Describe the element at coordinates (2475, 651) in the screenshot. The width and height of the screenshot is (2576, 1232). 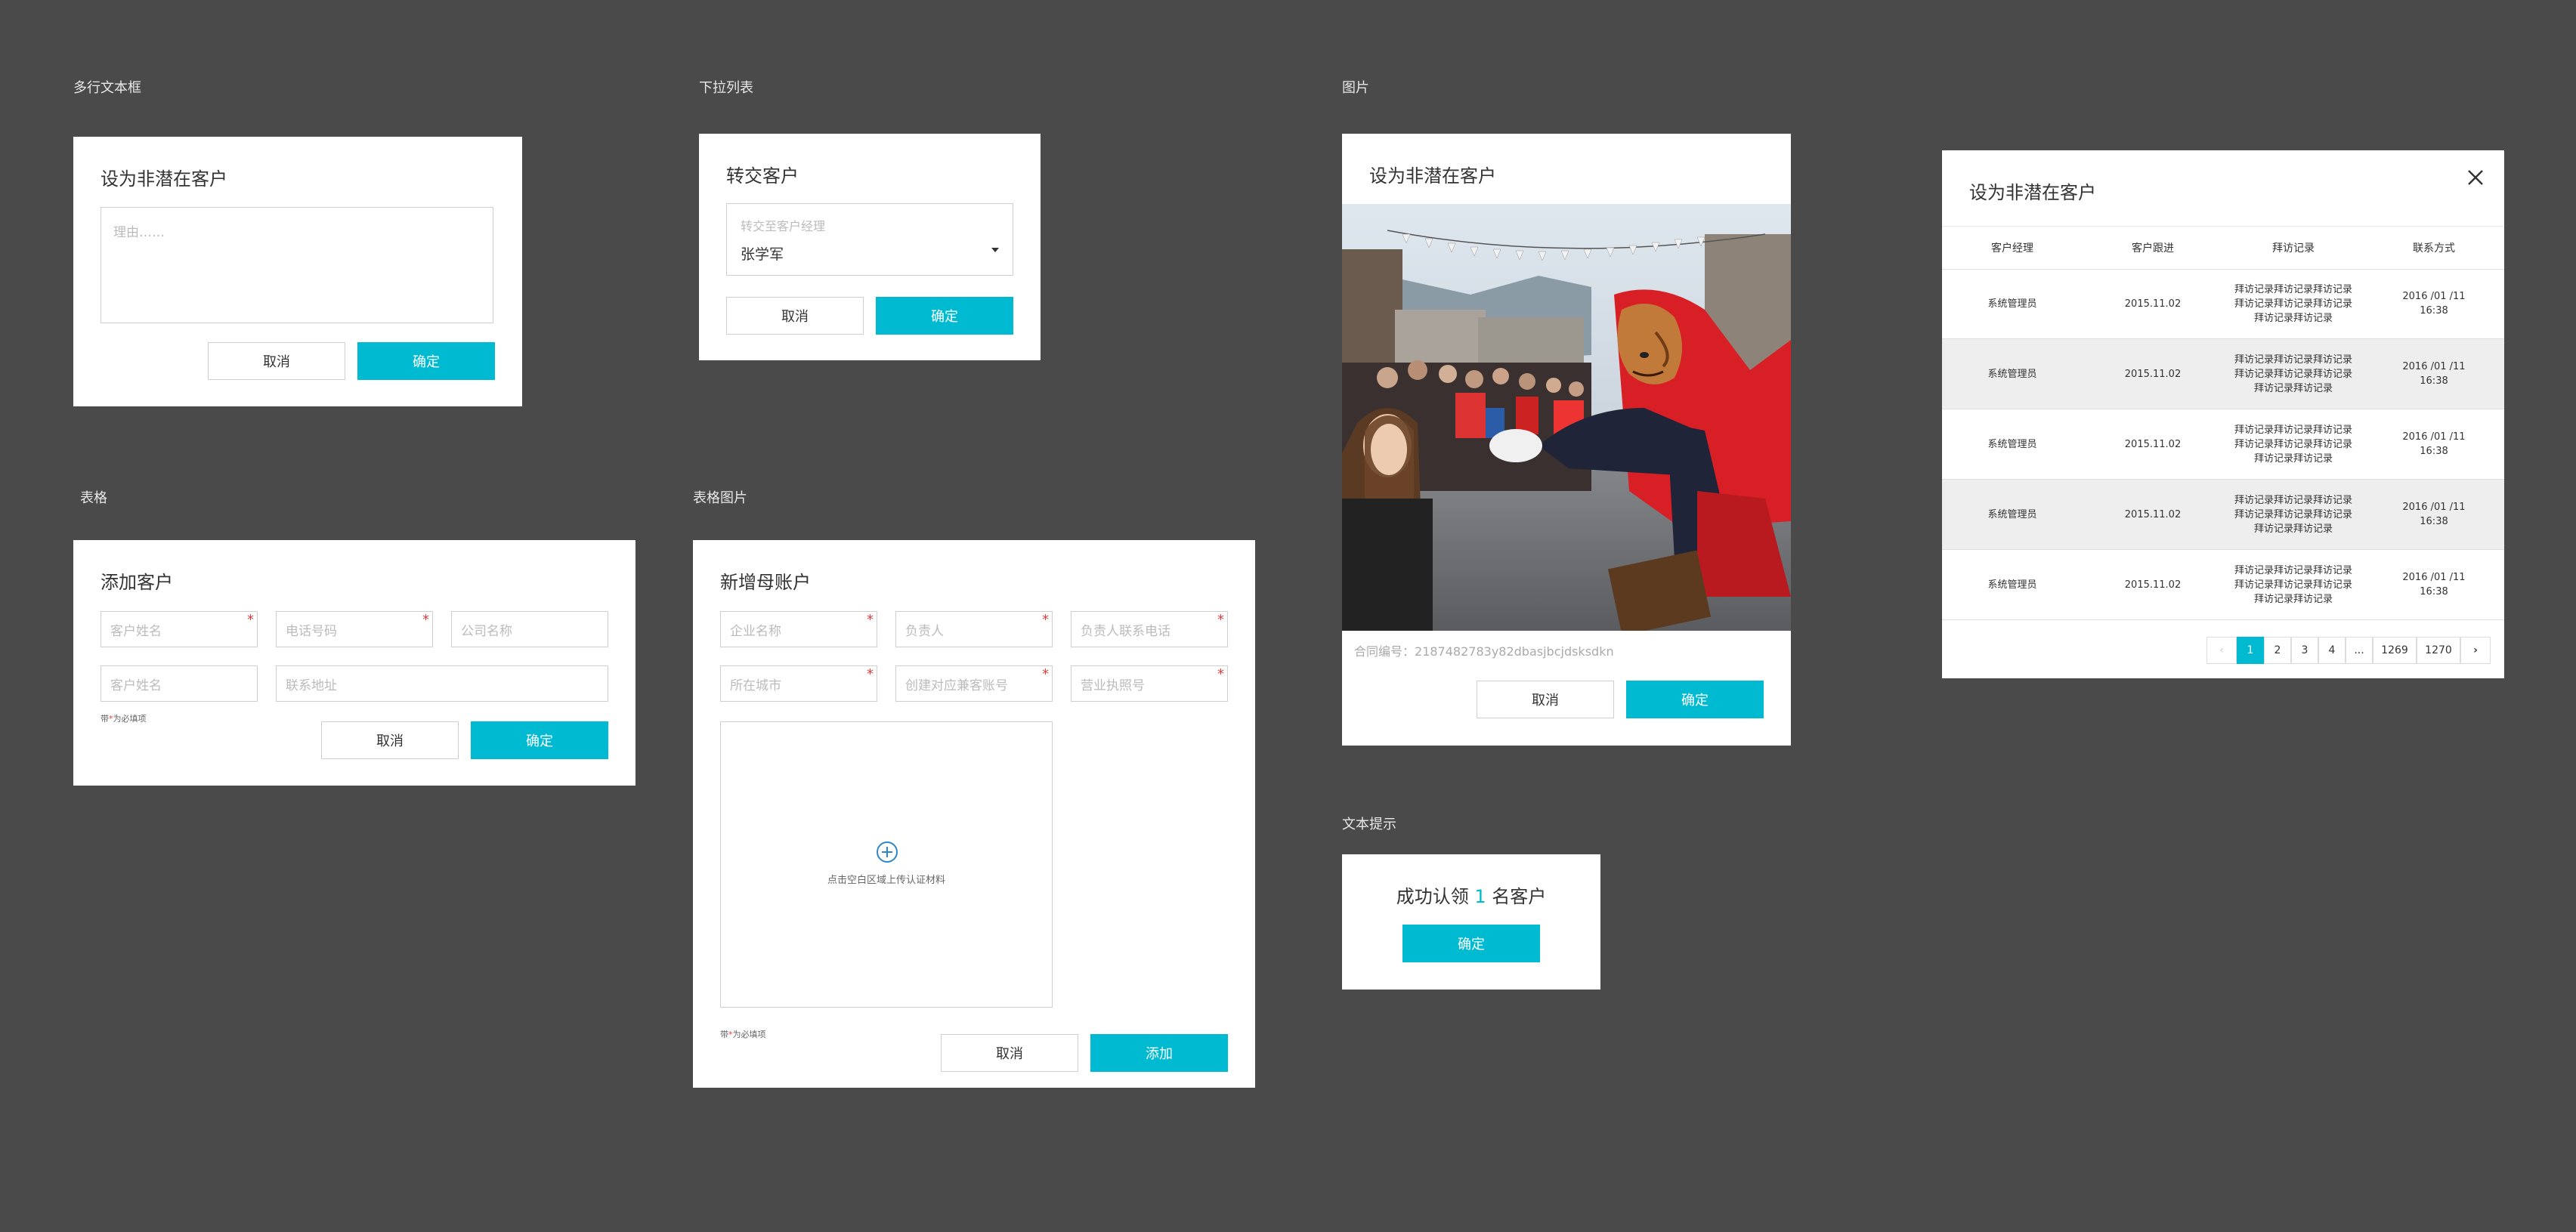
I see `next-page-button: ›` at that location.